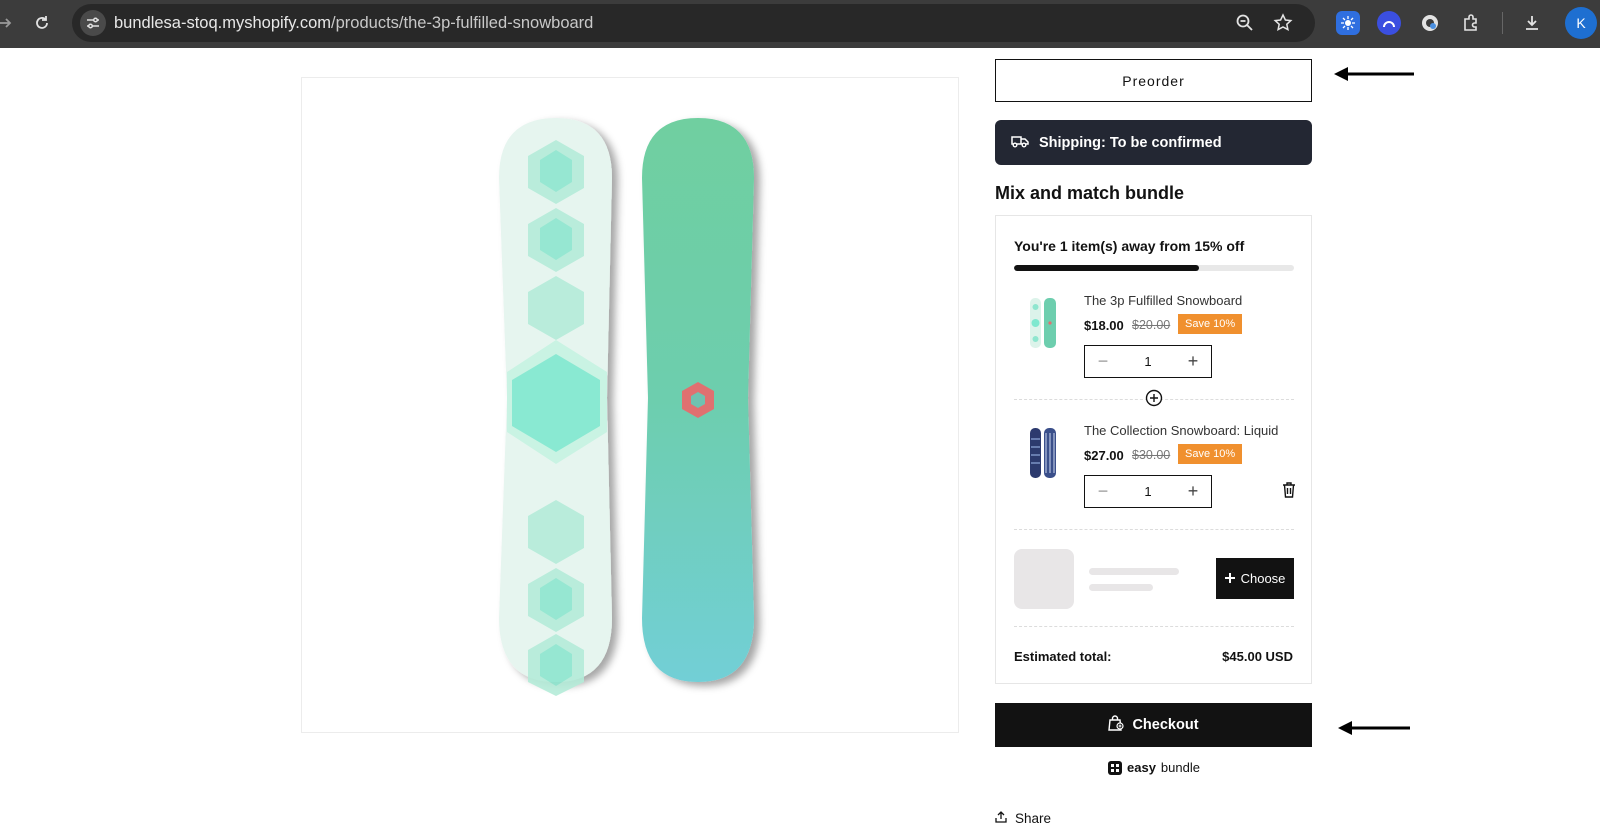 The width and height of the screenshot is (1600, 829). I want to click on brand-easy: easy, so click(1141, 767).